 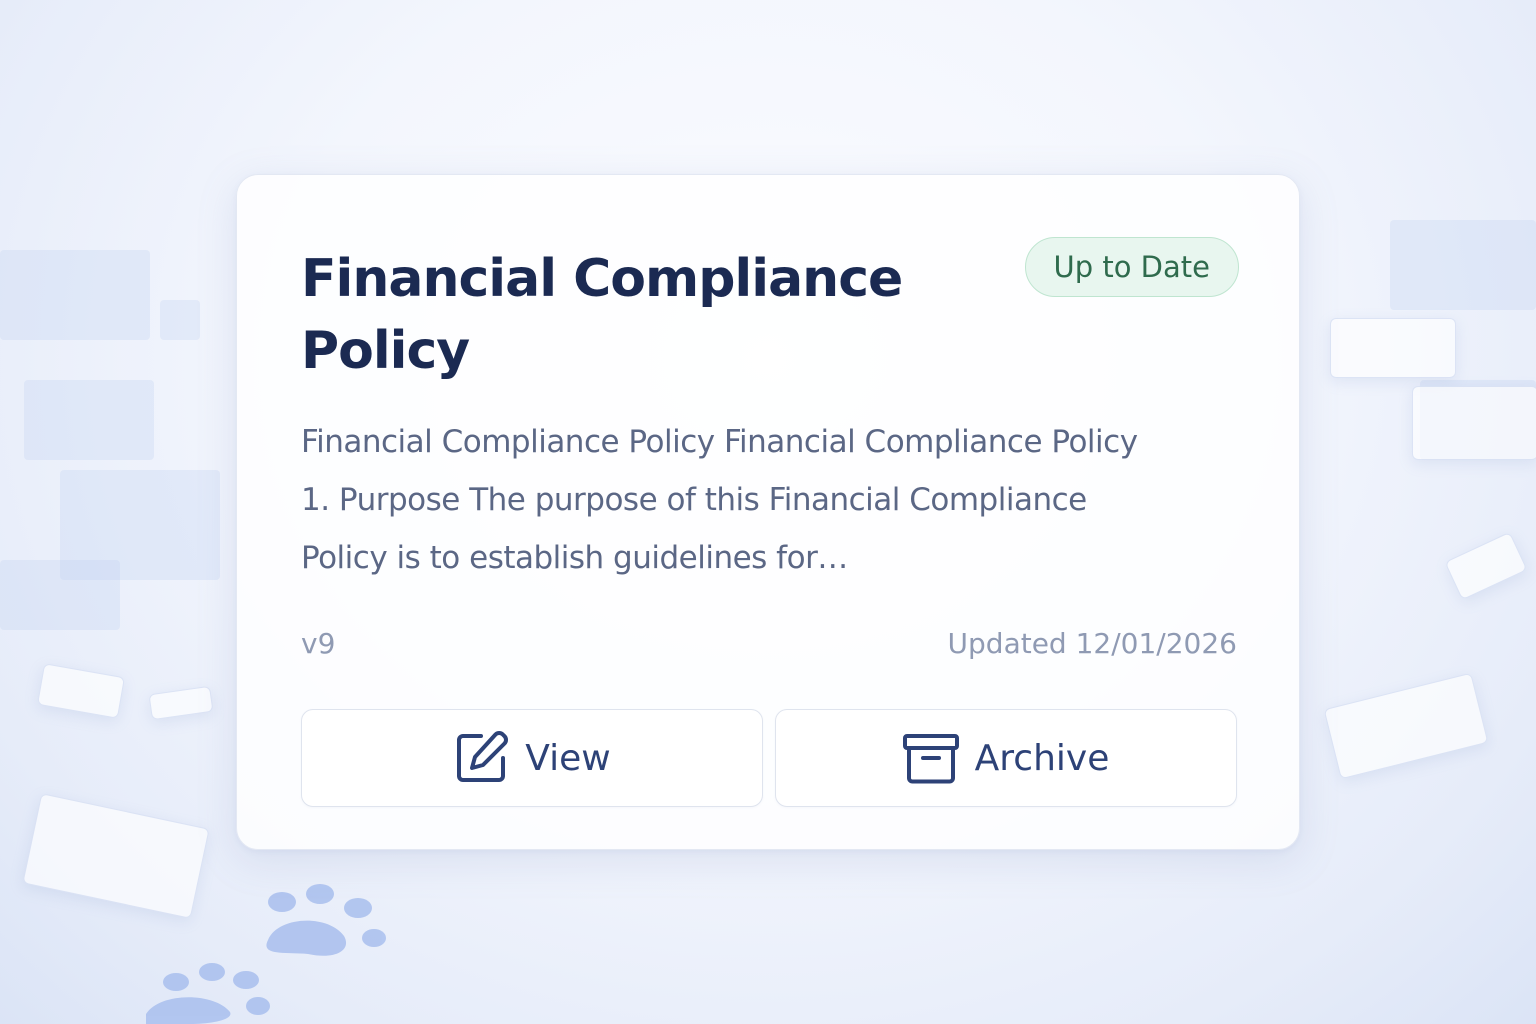 What do you see at coordinates (602, 315) in the screenshot?
I see `policy-title: Financial Compliance Policy` at bounding box center [602, 315].